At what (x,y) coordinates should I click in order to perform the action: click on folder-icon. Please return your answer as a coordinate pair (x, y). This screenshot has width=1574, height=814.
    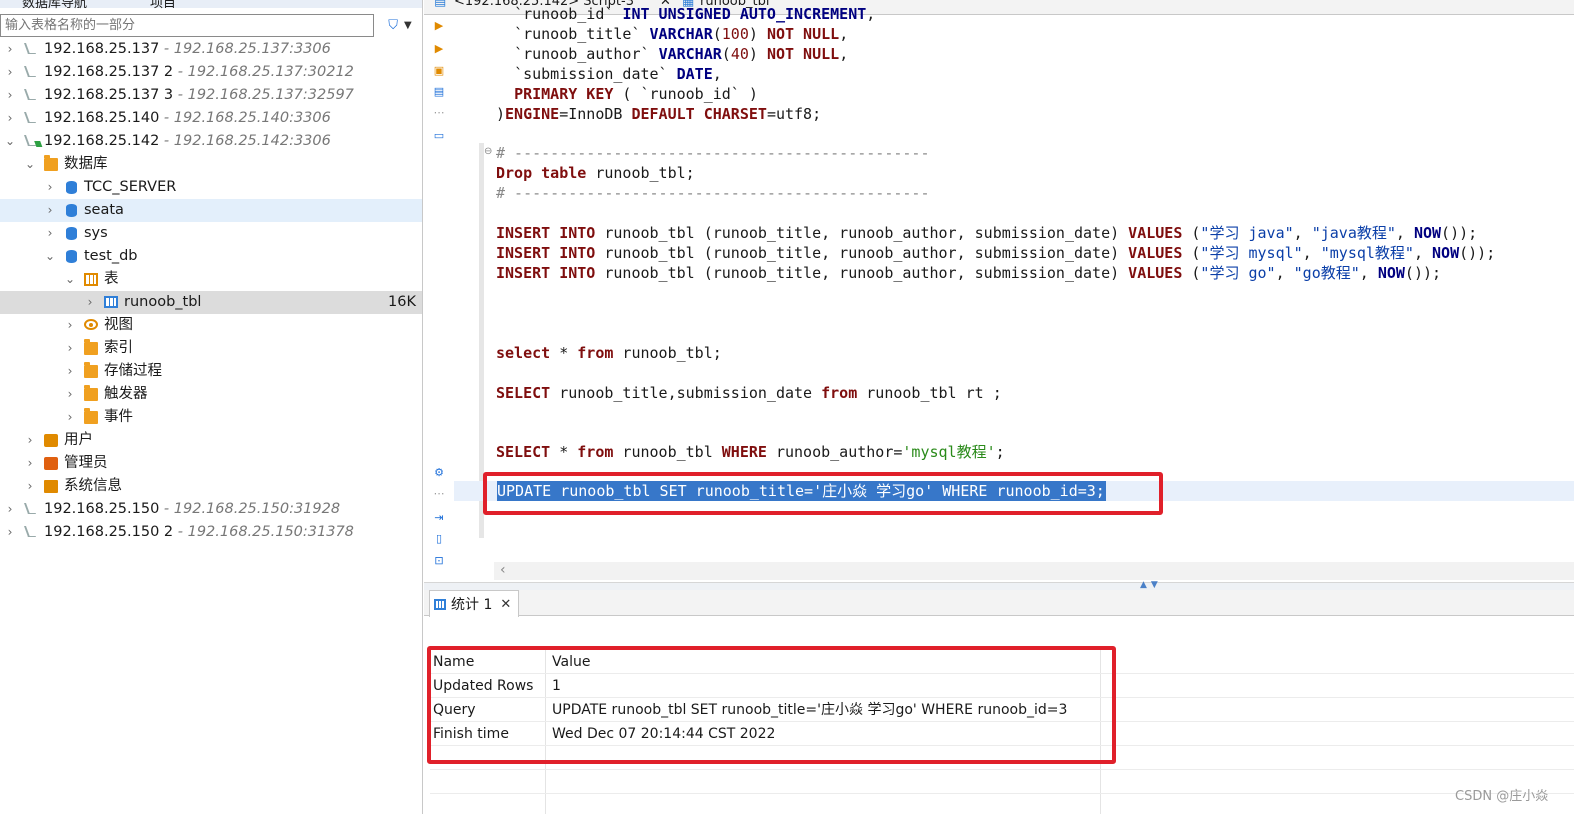
    Looking at the image, I should click on (91, 416).